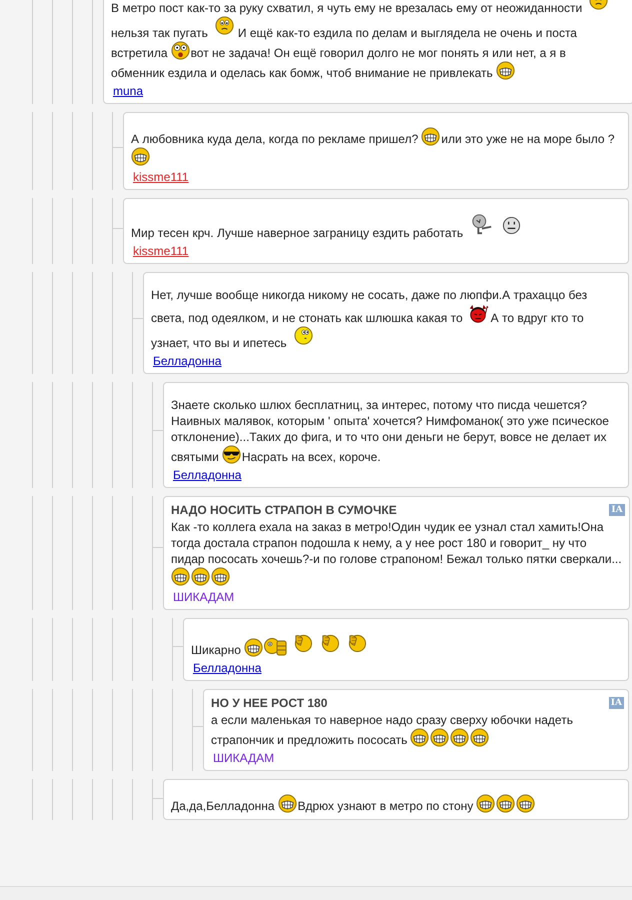  What do you see at coordinates (386, 806) in the screenshot?
I see `message-text: Вдрюх узнают в метро по стону` at bounding box center [386, 806].